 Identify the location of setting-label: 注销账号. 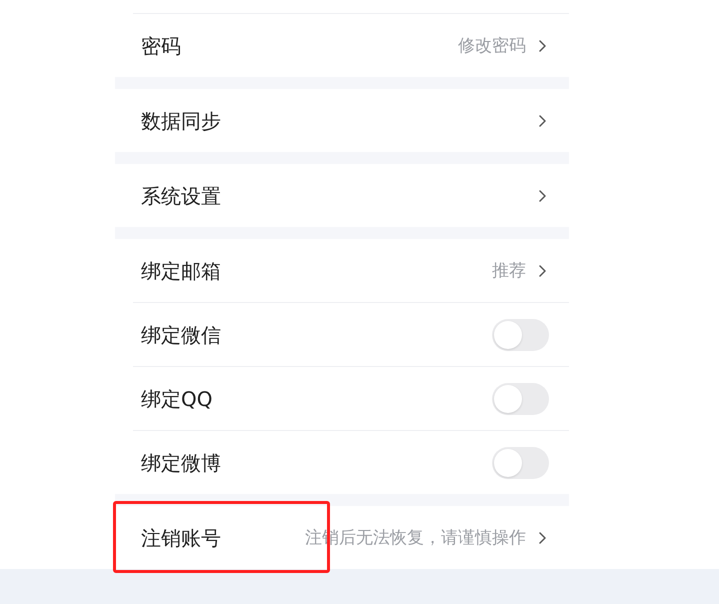
(181, 538).